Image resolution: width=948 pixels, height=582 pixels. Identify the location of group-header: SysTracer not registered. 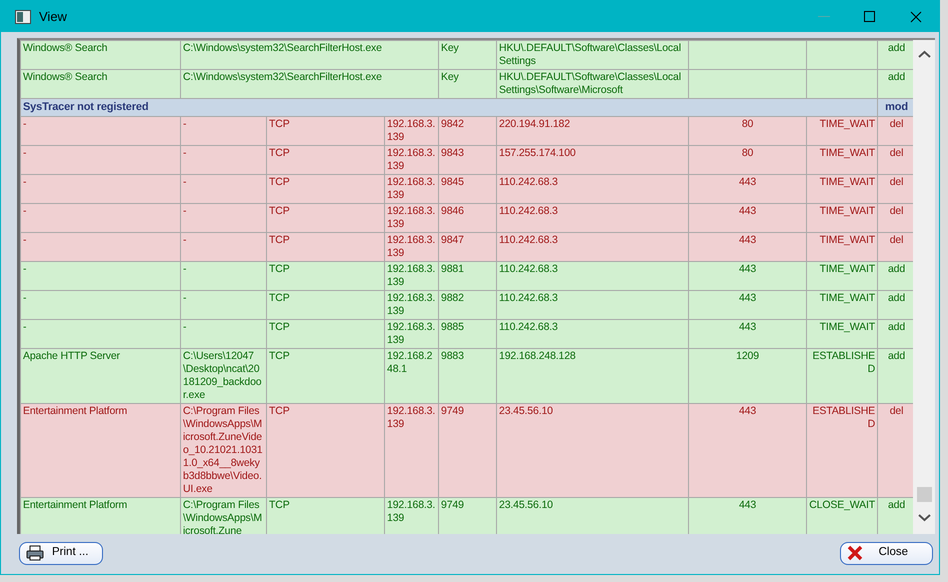
(449, 107).